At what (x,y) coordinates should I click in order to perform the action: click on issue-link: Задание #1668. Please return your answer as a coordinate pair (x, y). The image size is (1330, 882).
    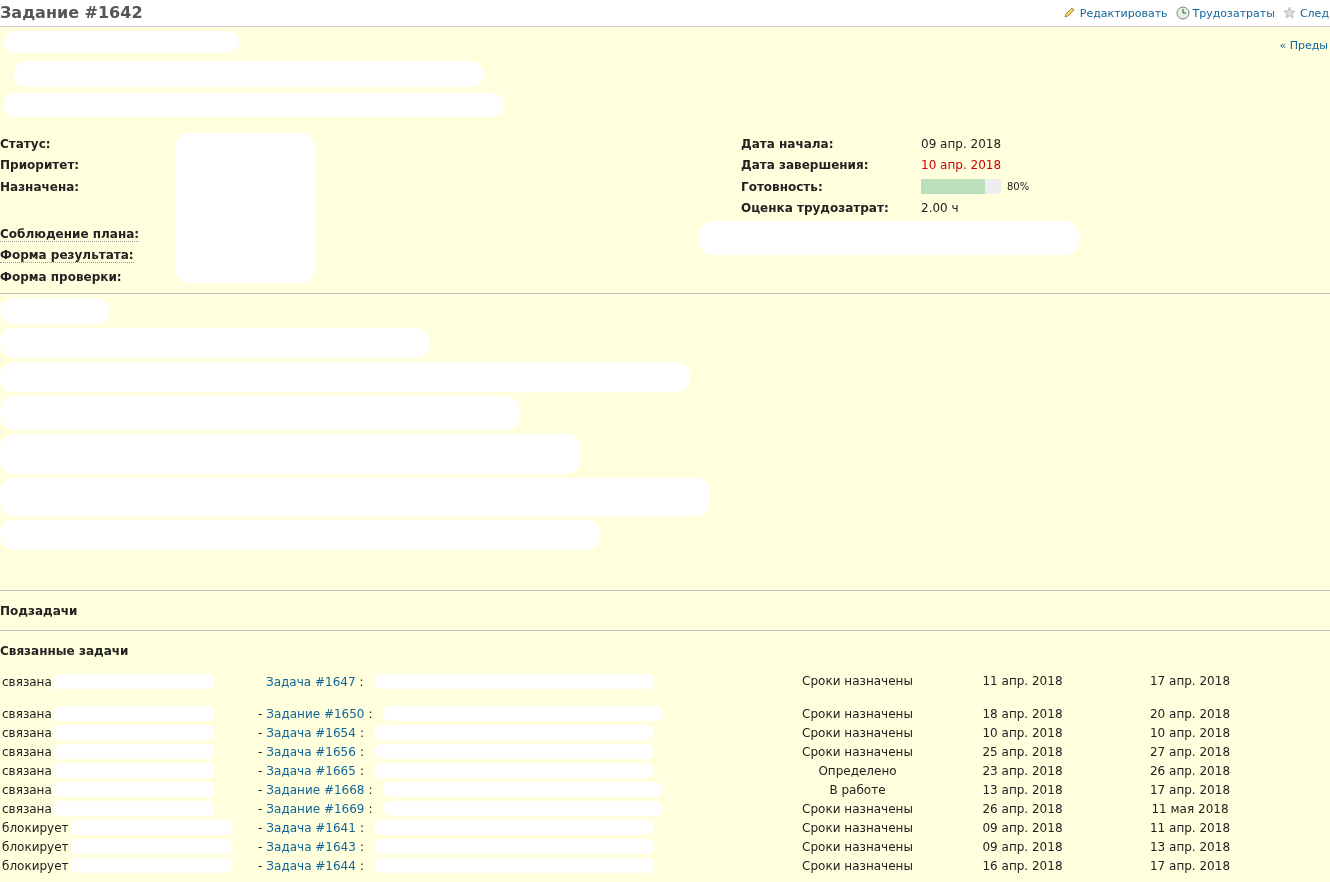
    Looking at the image, I should click on (315, 789).